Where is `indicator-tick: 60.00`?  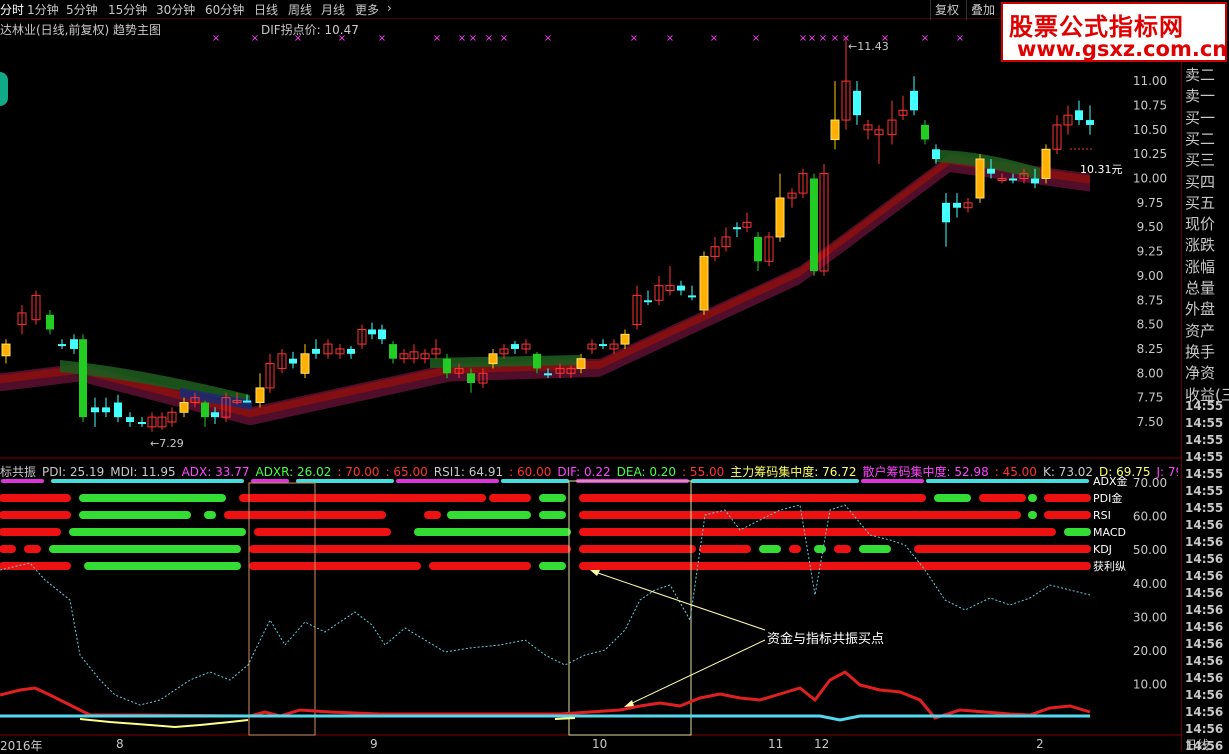 indicator-tick: 60.00 is located at coordinates (1150, 517).